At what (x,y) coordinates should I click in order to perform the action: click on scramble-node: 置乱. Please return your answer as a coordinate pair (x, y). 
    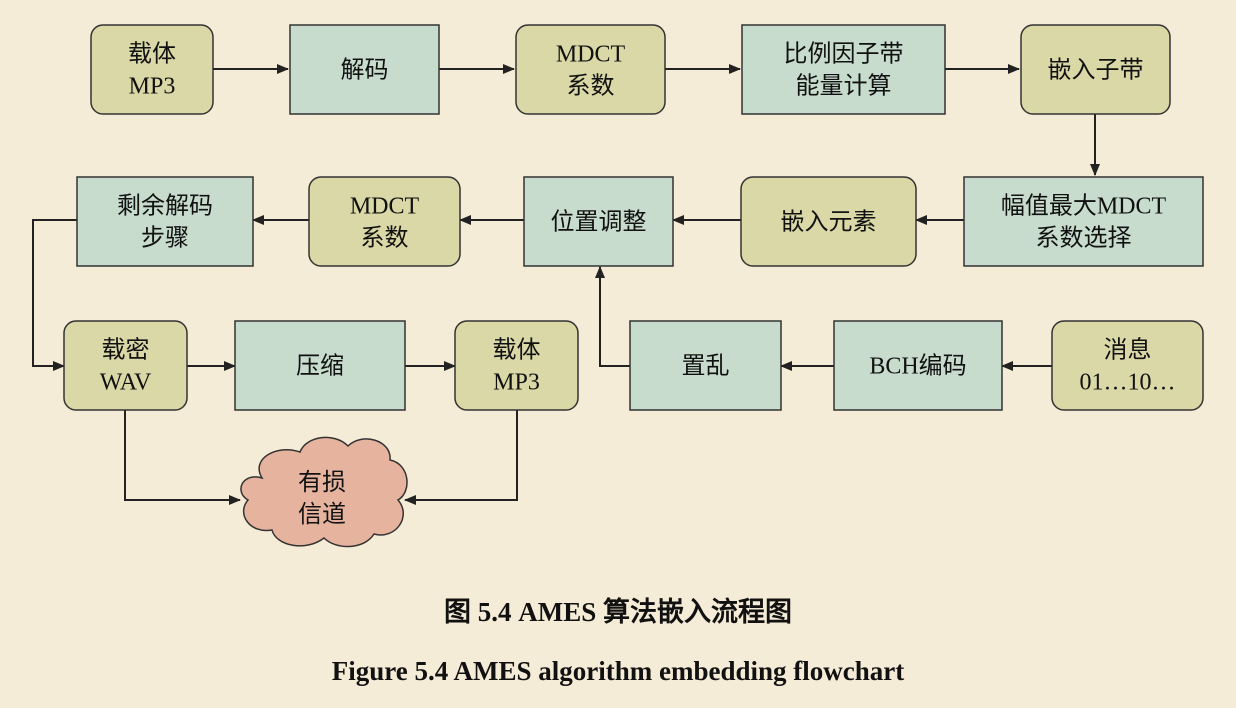
    Looking at the image, I should click on (705, 365).